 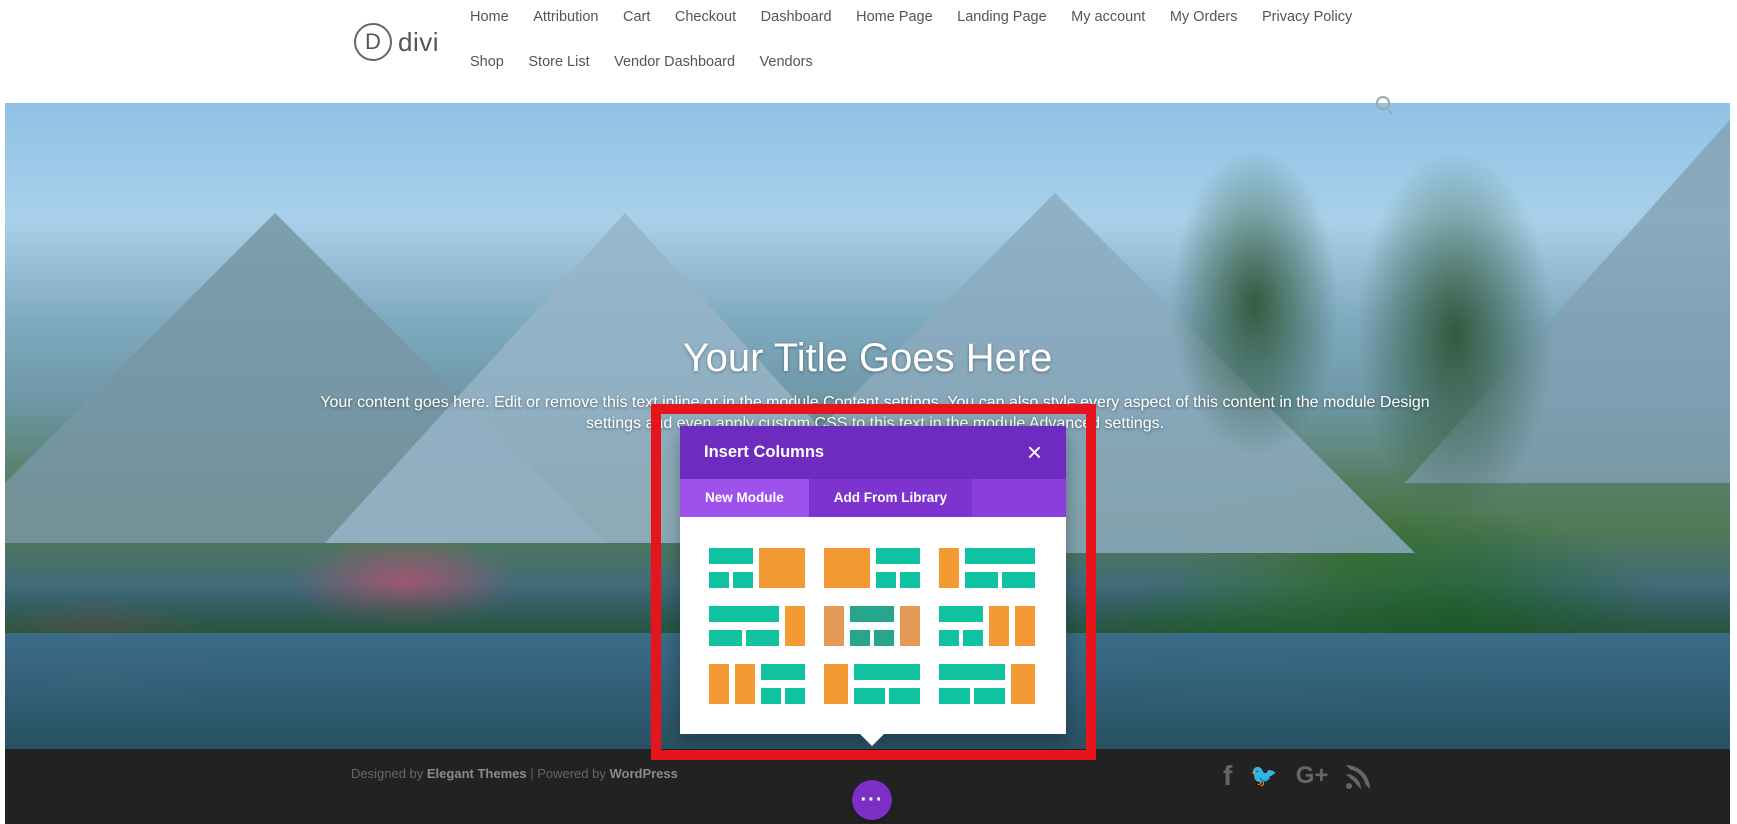 I want to click on nav-link-landing-page: Landing Page, so click(x=1002, y=17).